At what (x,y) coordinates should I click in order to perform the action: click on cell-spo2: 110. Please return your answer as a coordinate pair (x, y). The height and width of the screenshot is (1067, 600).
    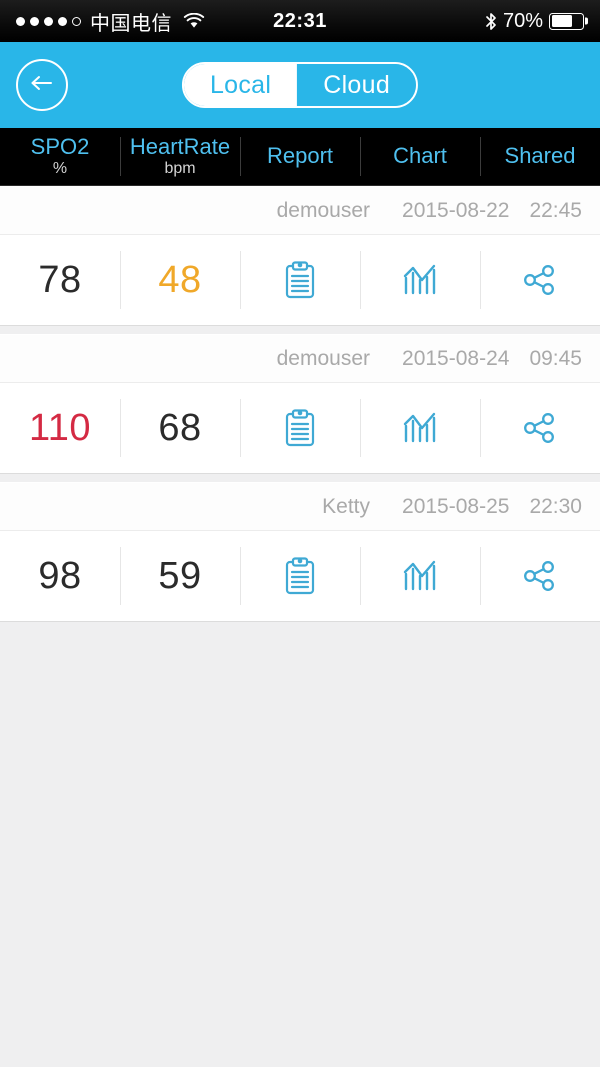
    Looking at the image, I should click on (60, 428).